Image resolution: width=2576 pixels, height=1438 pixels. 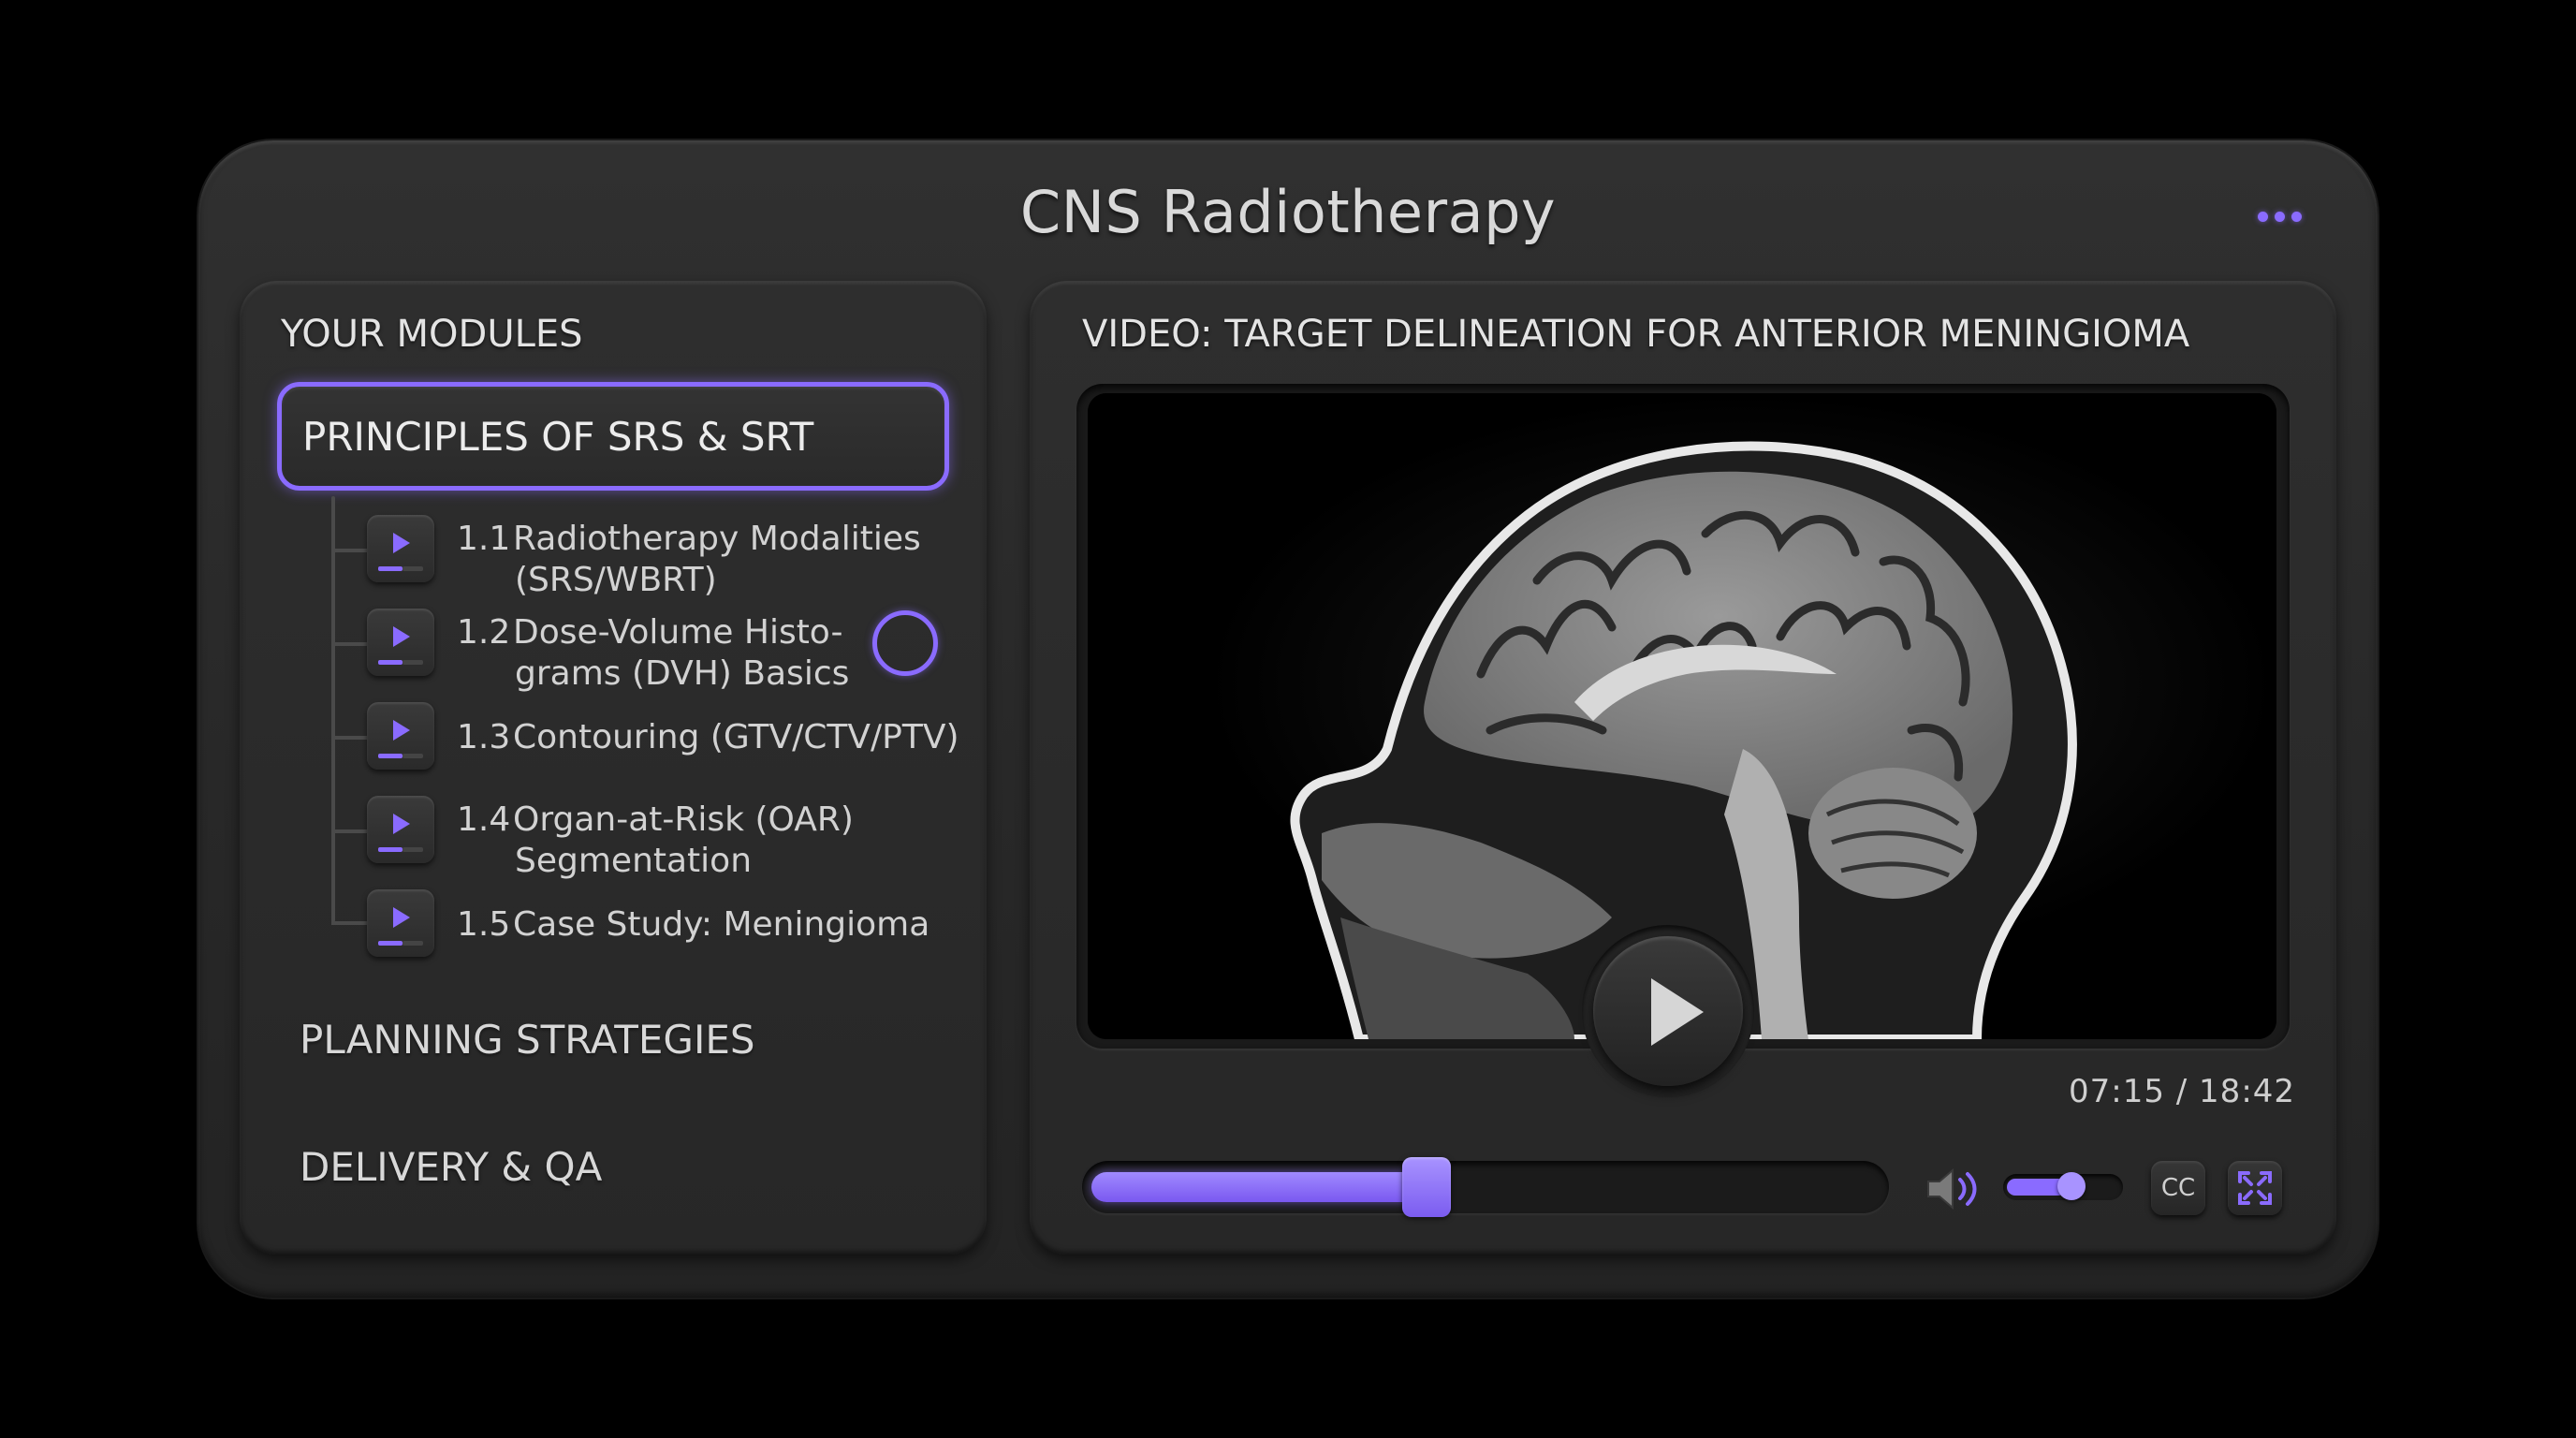 What do you see at coordinates (484, 737) in the screenshot?
I see `lesson-number: 1.3` at bounding box center [484, 737].